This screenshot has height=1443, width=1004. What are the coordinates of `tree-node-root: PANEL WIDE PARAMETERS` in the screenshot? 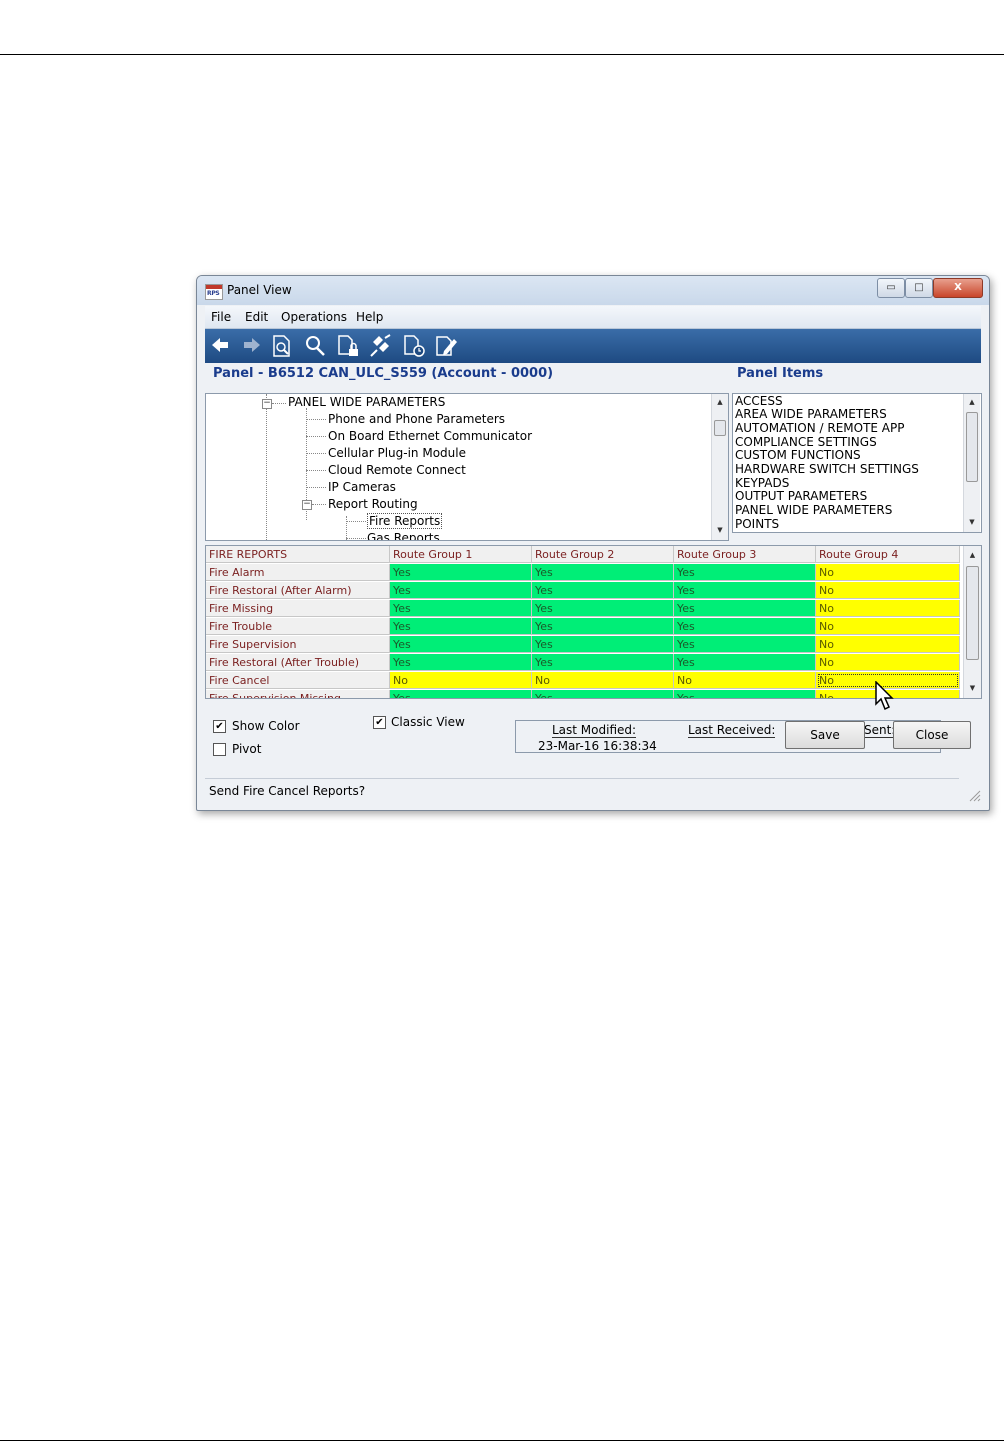 It's located at (366, 402).